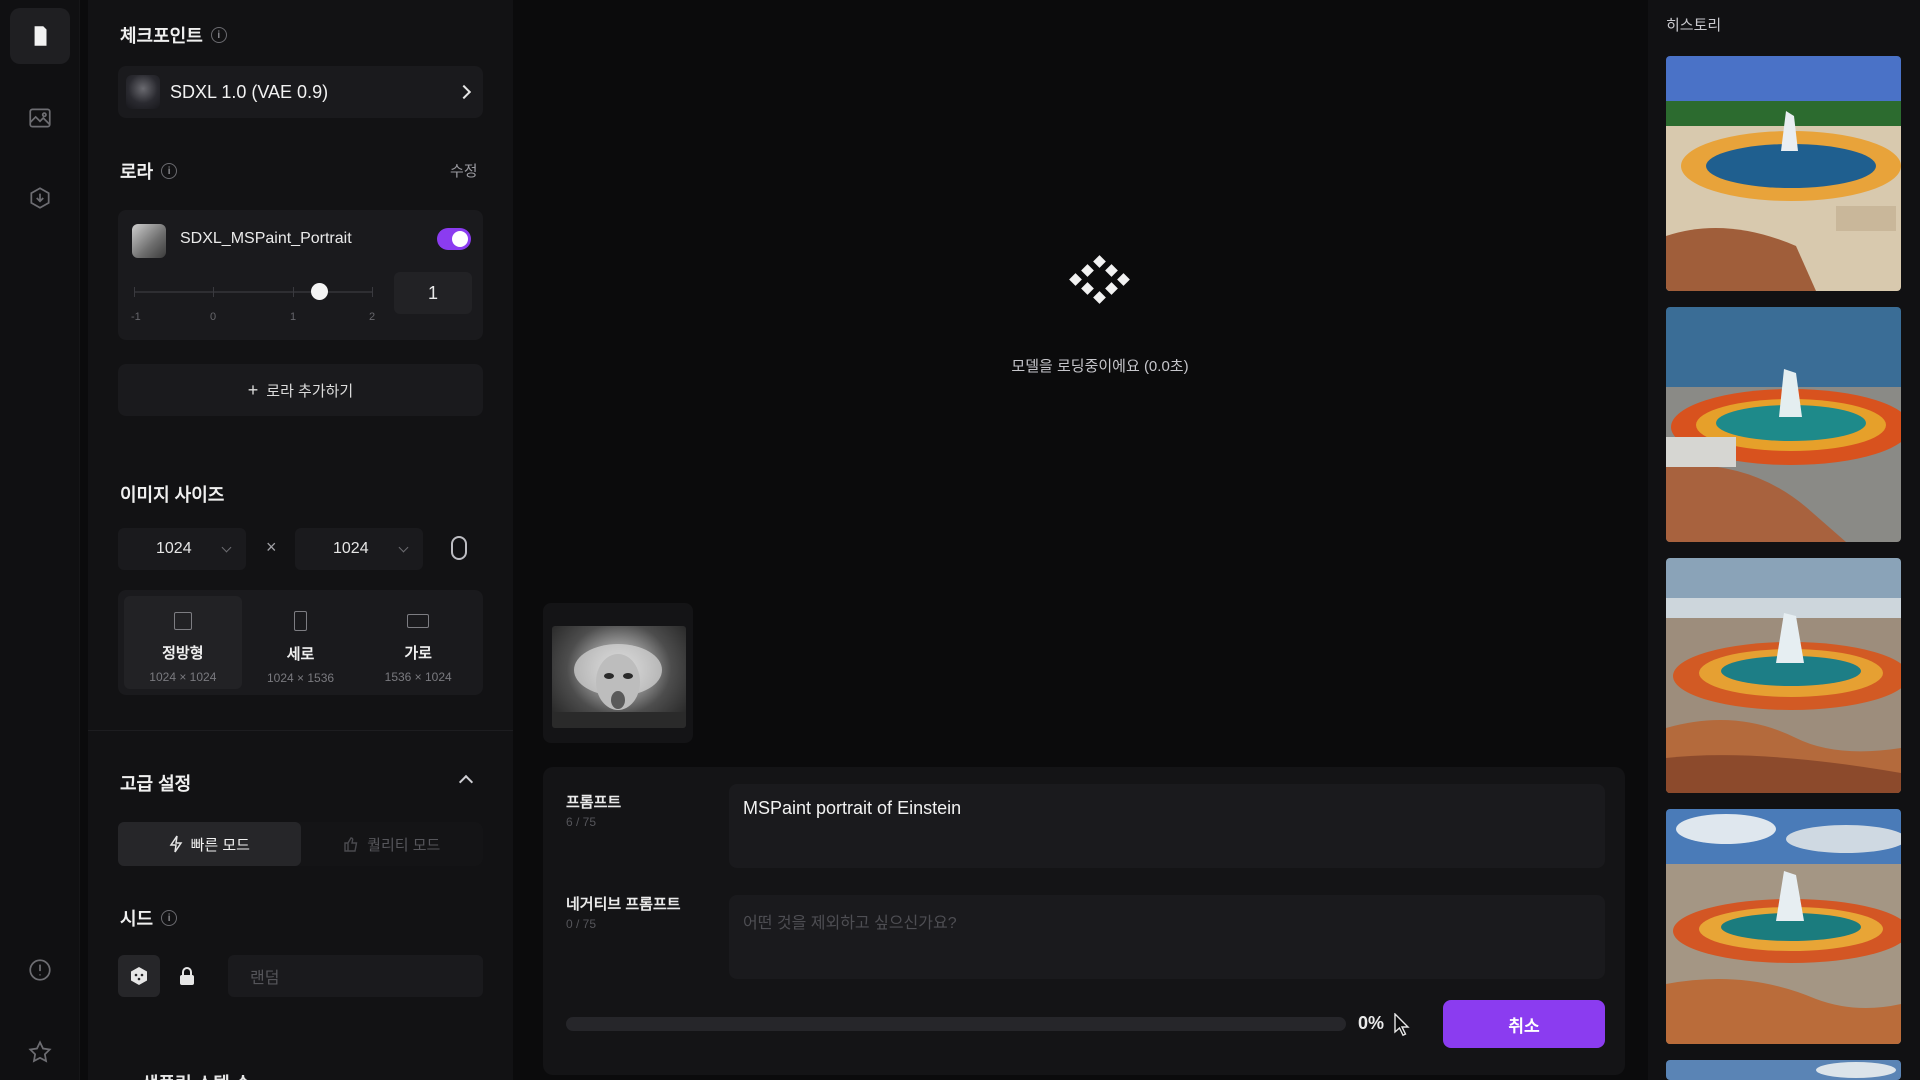 The height and width of the screenshot is (1080, 1920). What do you see at coordinates (136, 317) in the screenshot?
I see `slider-label: -1` at bounding box center [136, 317].